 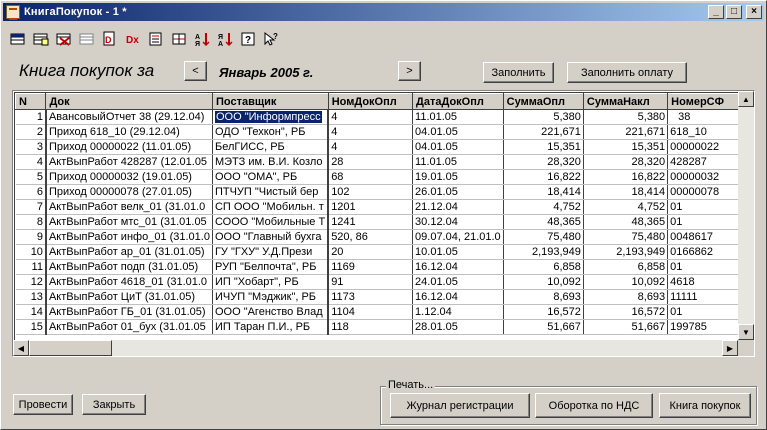 What do you see at coordinates (626, 117) in the screenshot?
I see `table-cell: 5,380` at bounding box center [626, 117].